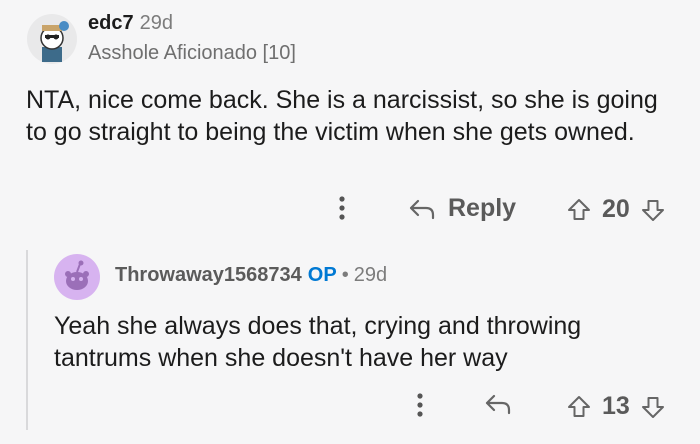  I want to click on thread-line, so click(27, 340).